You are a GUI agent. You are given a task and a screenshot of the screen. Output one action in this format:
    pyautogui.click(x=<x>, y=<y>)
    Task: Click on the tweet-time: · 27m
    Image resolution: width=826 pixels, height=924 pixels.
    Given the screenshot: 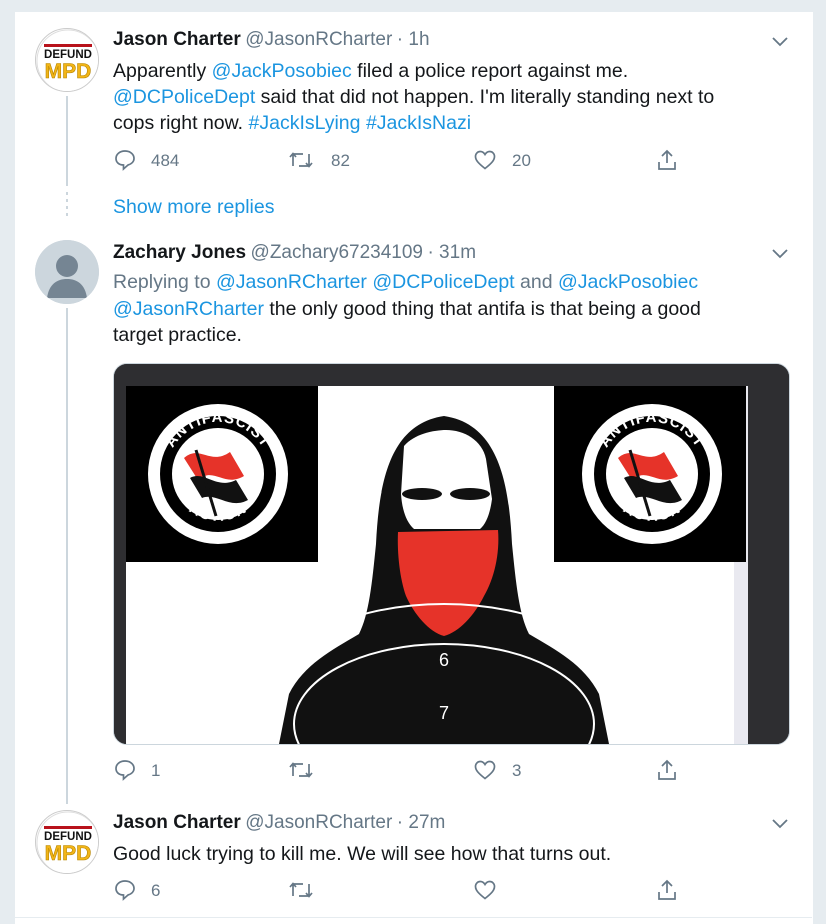 What is the action you would take?
    pyautogui.click(x=421, y=822)
    